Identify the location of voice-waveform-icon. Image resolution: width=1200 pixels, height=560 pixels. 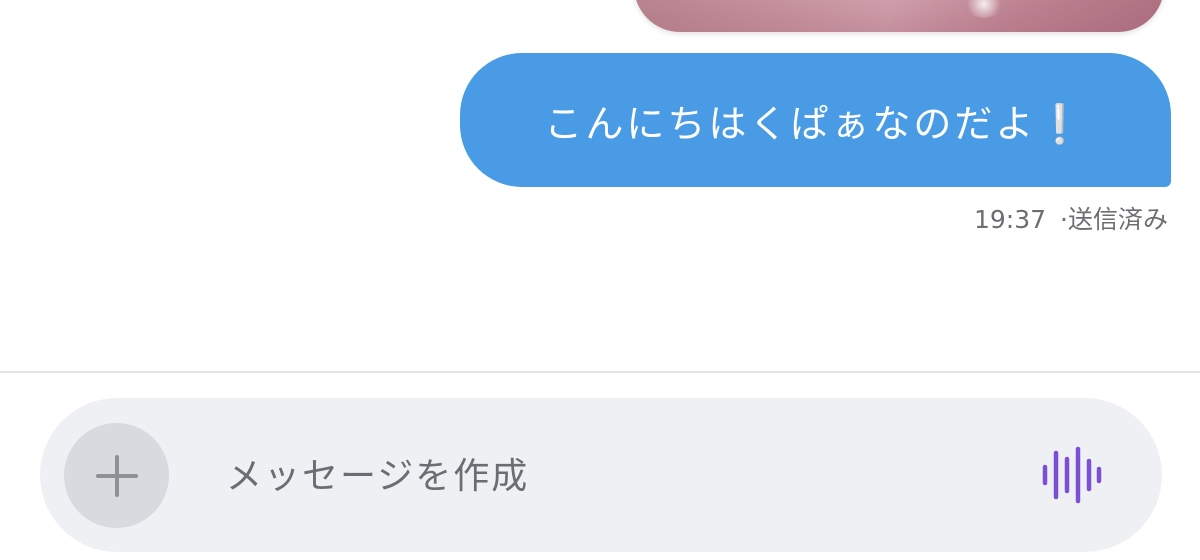
(1072, 475).